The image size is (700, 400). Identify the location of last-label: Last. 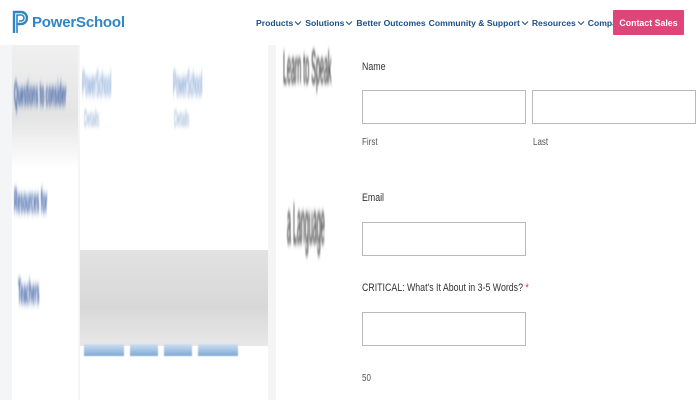
(541, 142).